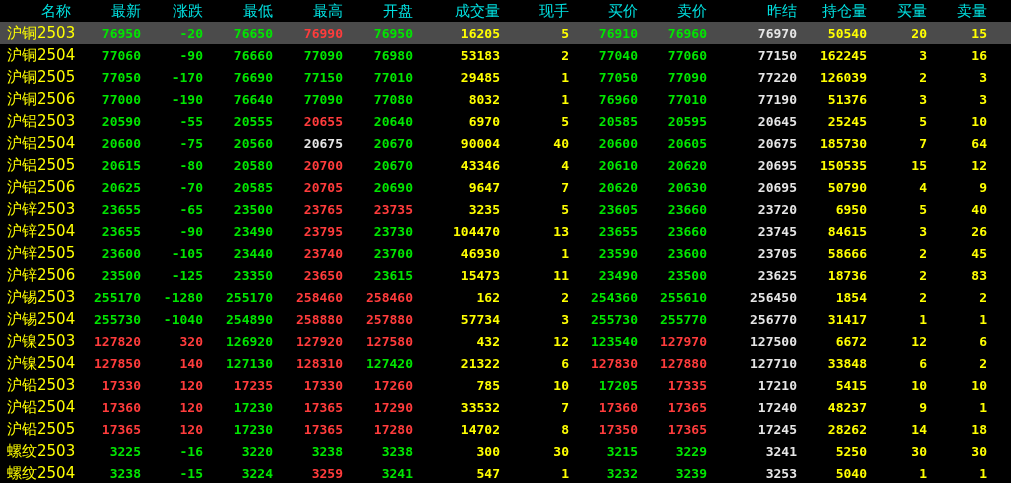 The height and width of the screenshot is (483, 1011). Describe the element at coordinates (505, 253) in the screenshot. I see `quote-row: 沪锌2505 23600 -105 23440 23740 23700 46930 1 23590 23600 23705 58666 2 45` at that location.